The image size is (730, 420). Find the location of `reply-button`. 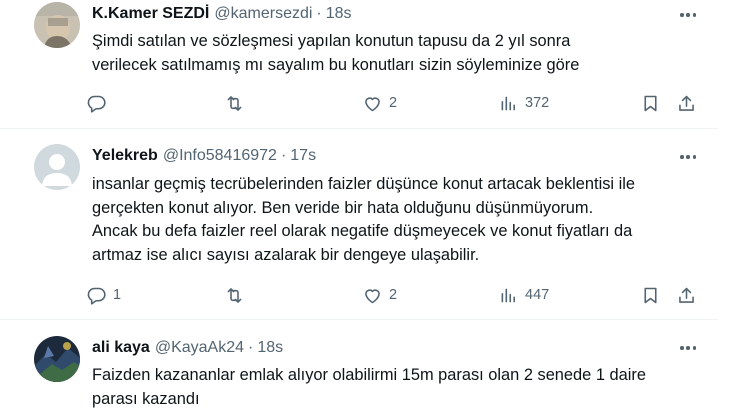

reply-button is located at coordinates (99, 103).